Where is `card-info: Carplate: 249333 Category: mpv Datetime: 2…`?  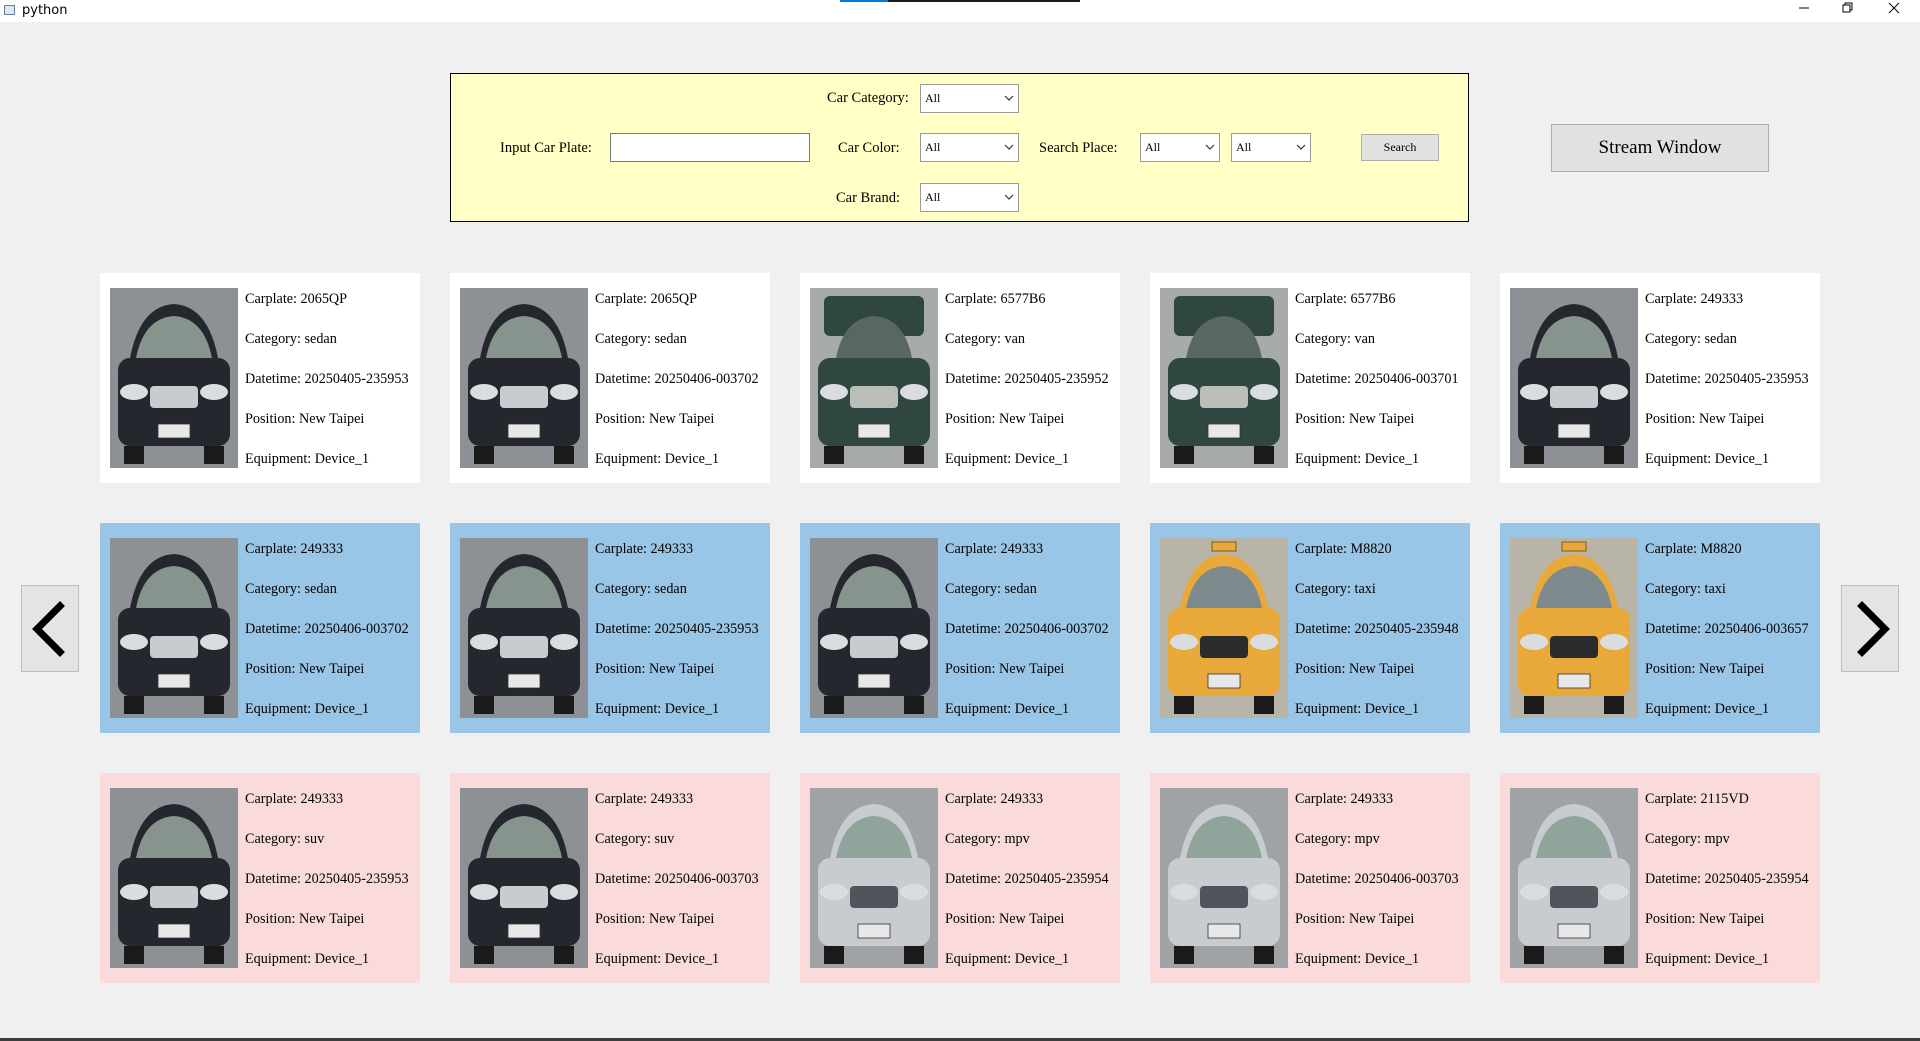
card-info: Carplate: 249333 Category: mpv Datetime: 2… is located at coordinates (1027, 888).